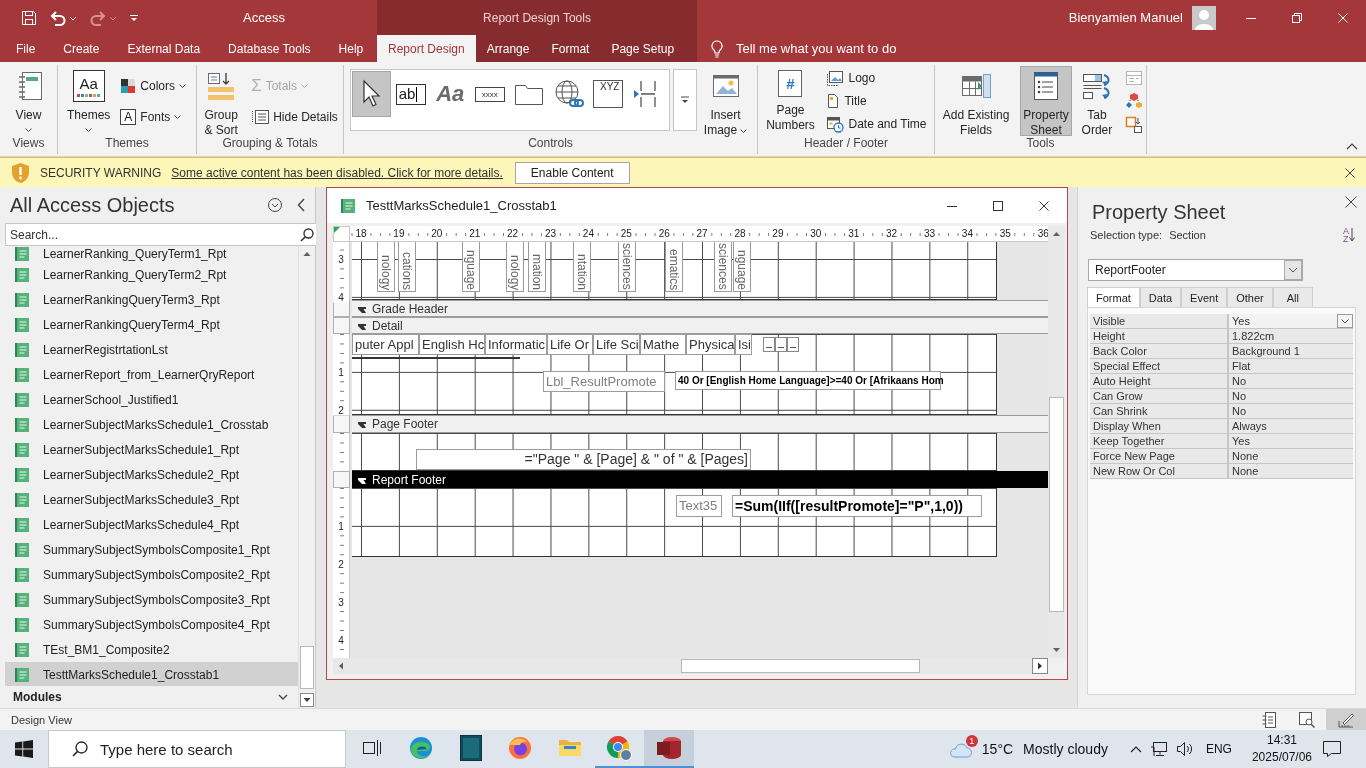 This screenshot has width=1366, height=768. I want to click on undo-icon, so click(63, 17).